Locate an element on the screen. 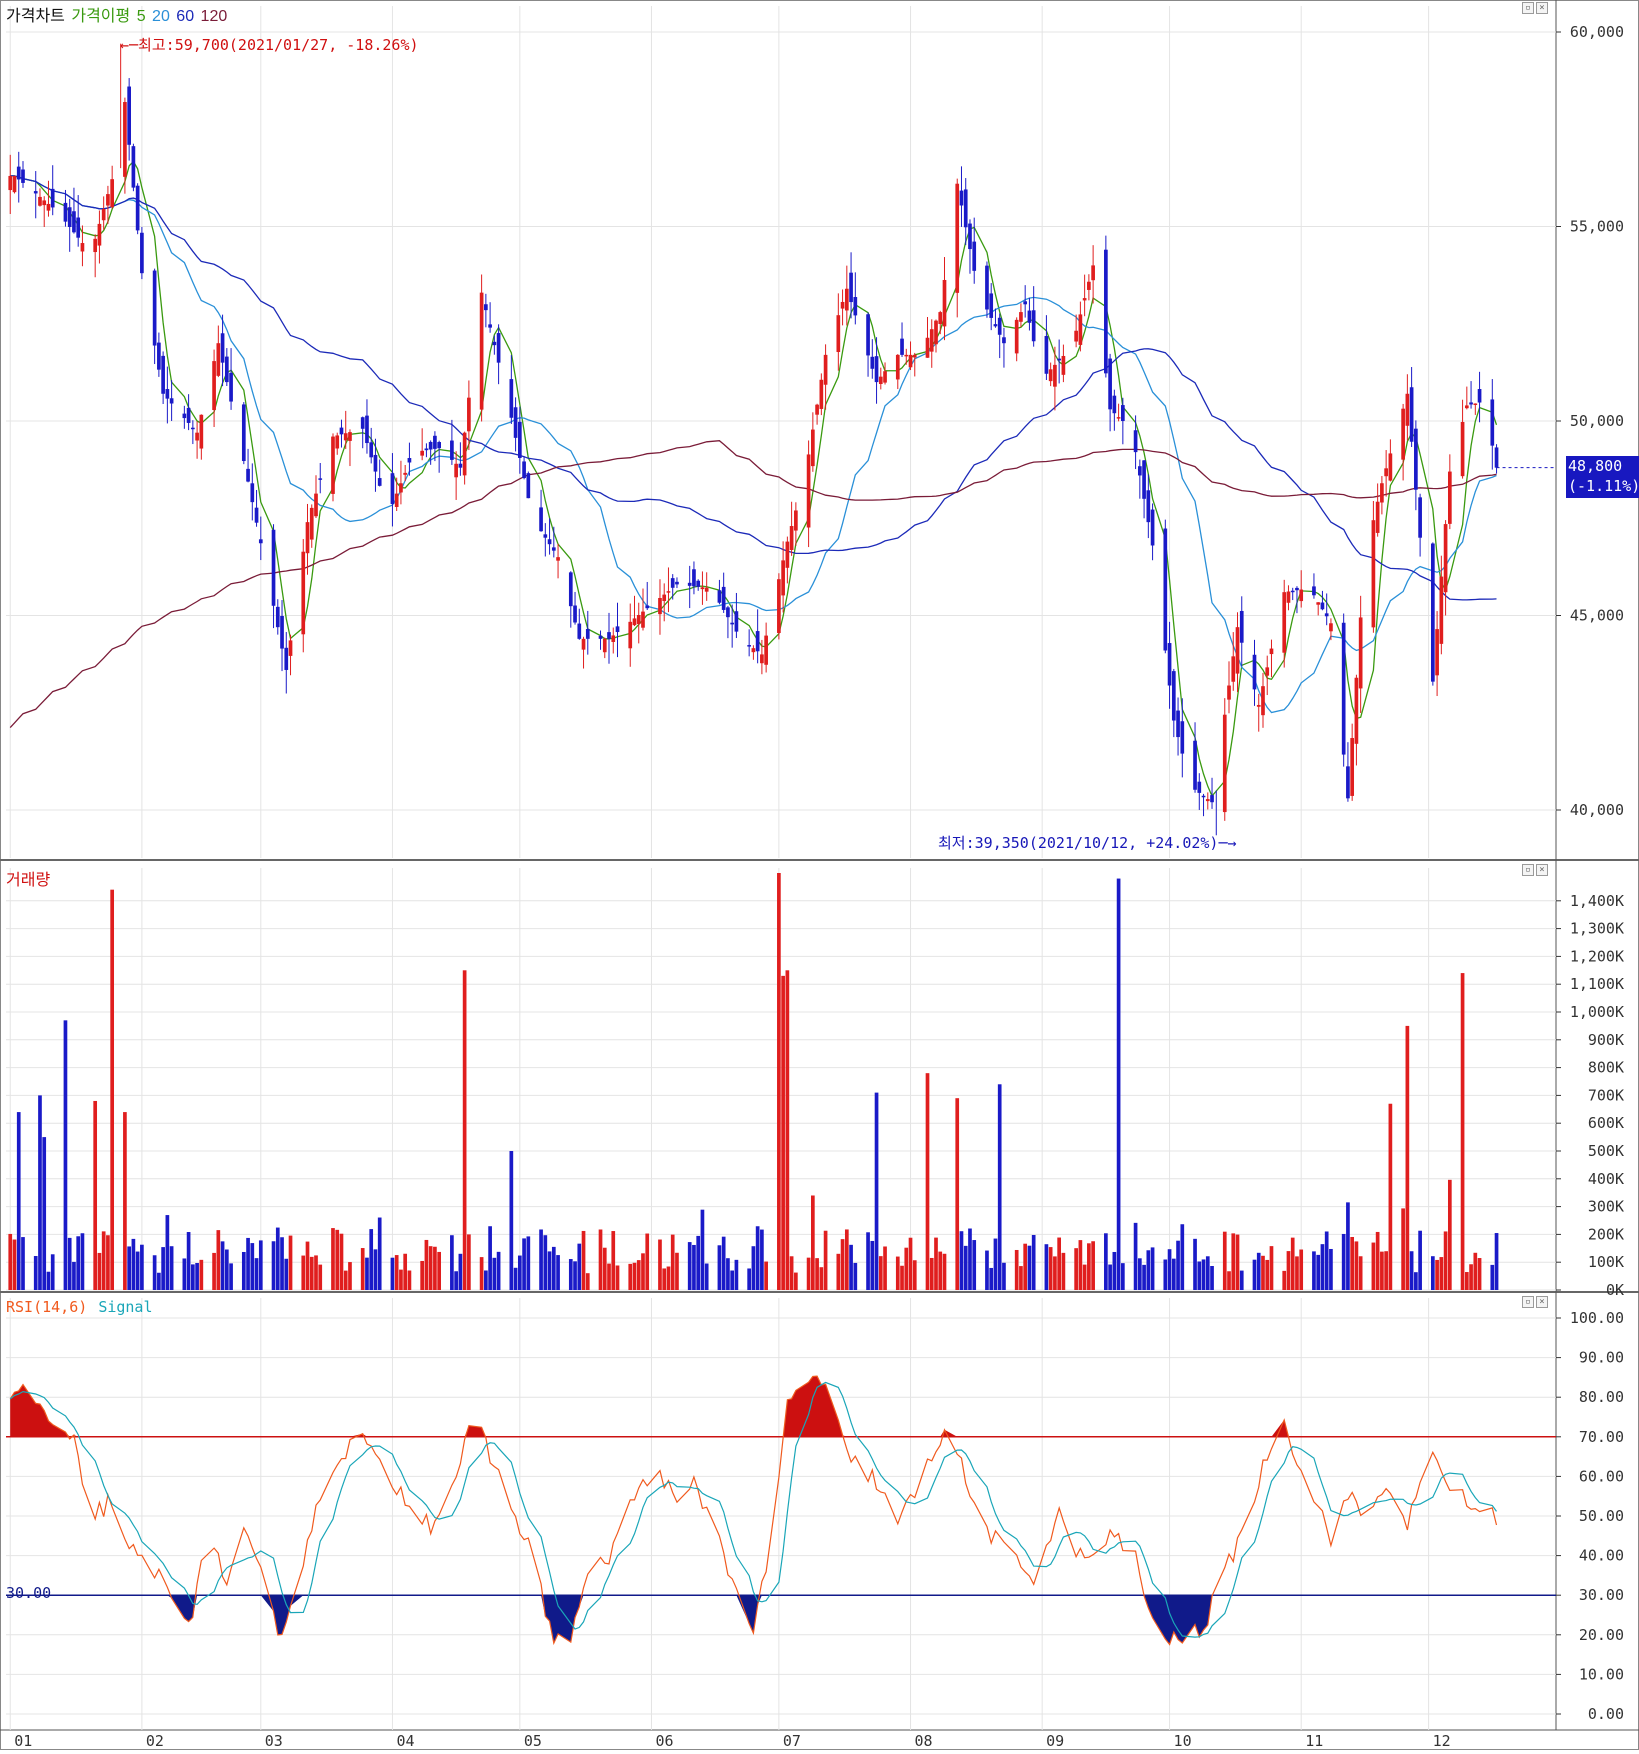  volume-tick-label: 1,300K is located at coordinates (1597, 929).